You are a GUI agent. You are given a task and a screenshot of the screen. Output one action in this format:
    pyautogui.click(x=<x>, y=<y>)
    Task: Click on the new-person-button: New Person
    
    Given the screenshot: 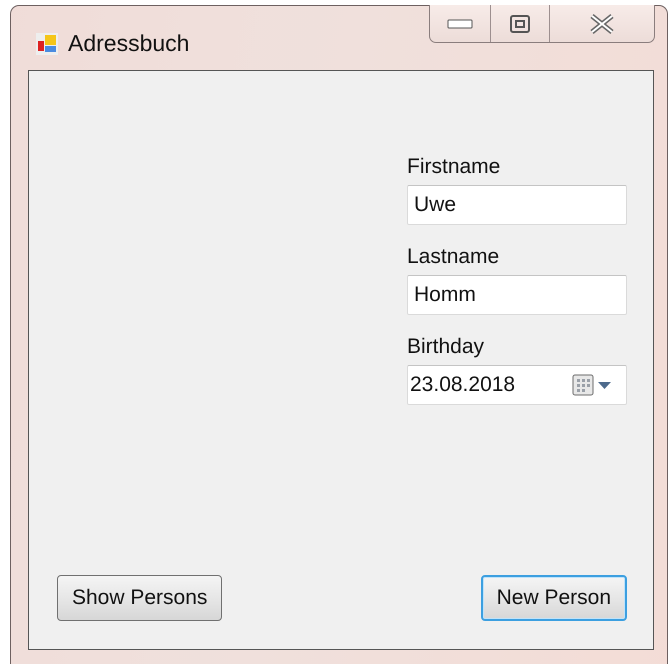 What is the action you would take?
    pyautogui.click(x=553, y=598)
    